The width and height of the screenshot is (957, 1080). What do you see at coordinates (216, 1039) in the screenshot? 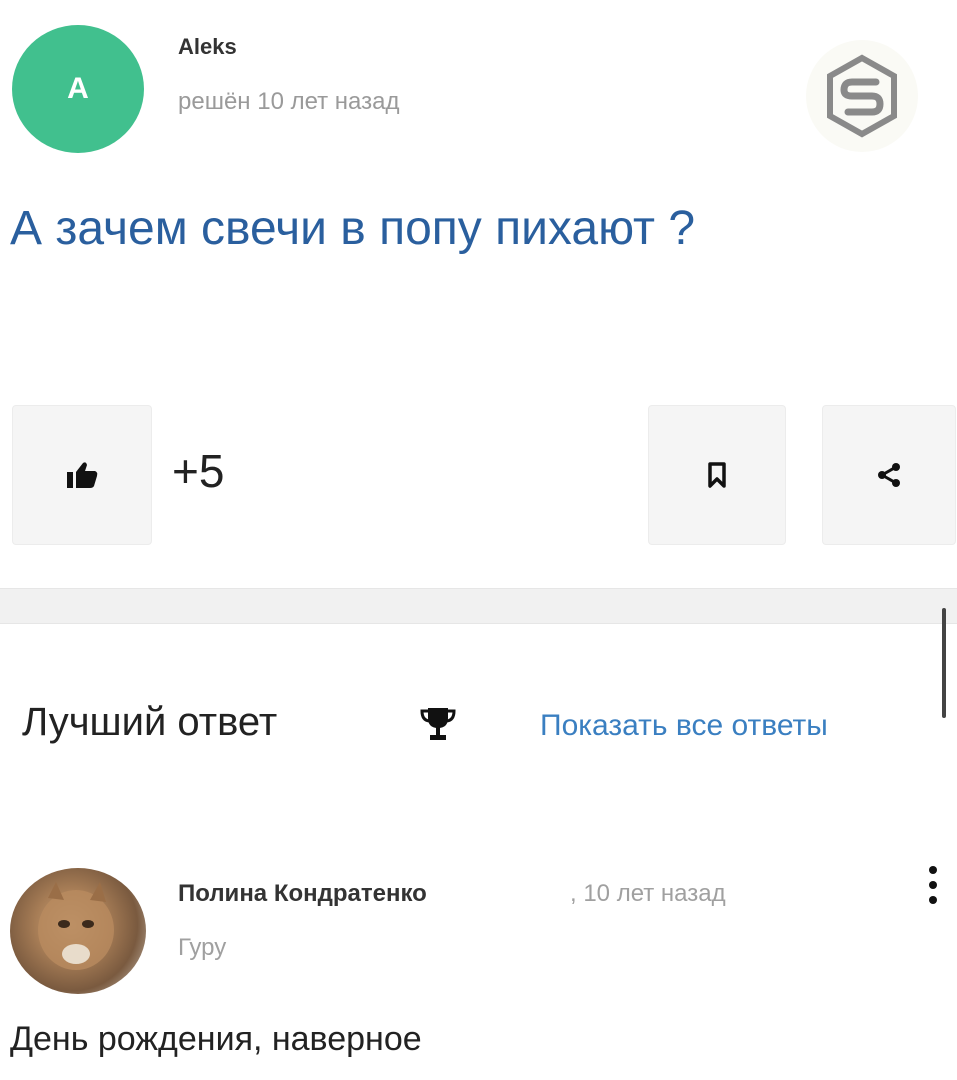
I see `answer-text: День рождения, наверное` at bounding box center [216, 1039].